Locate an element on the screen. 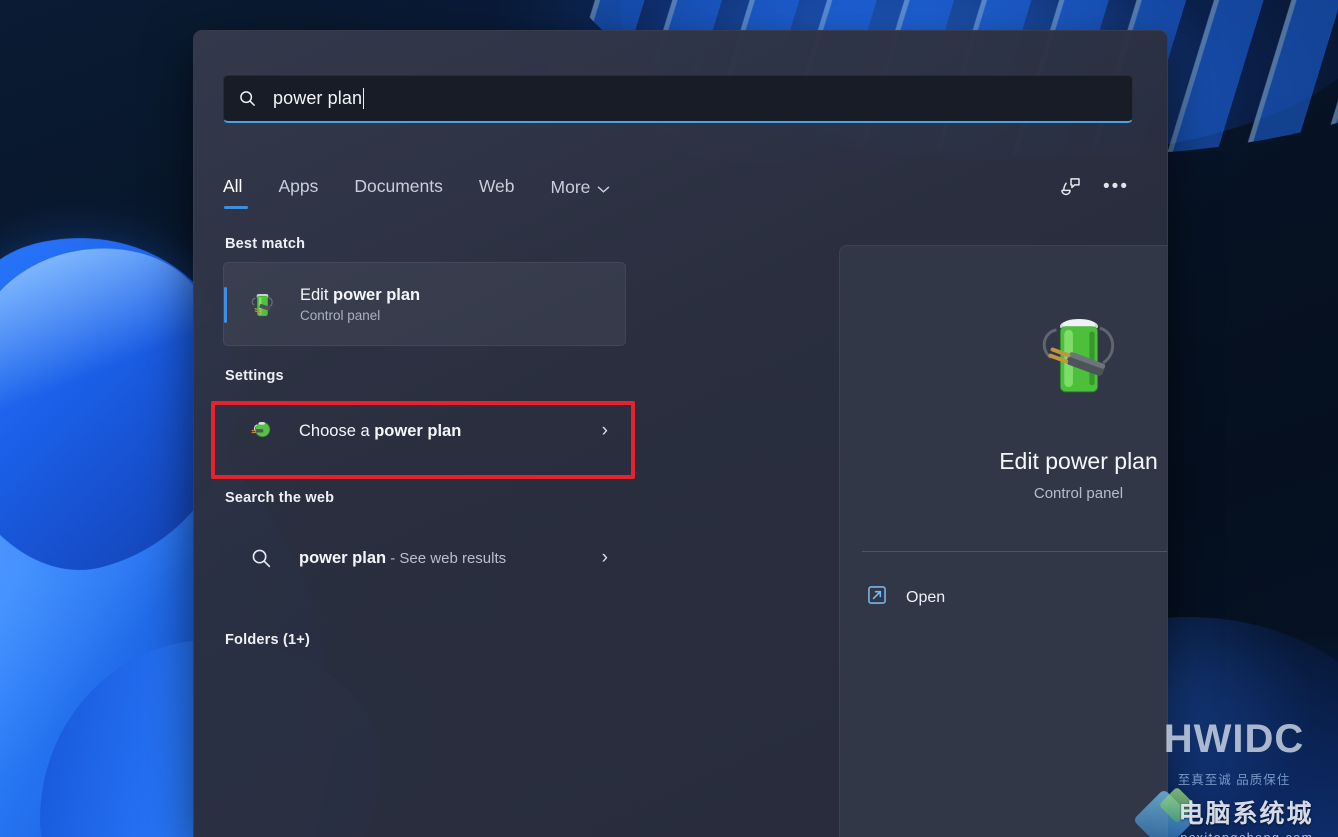 Image resolution: width=1338 pixels, height=837 pixels. search-filter-tabs: All Apps Documents Web More ••• is located at coordinates (678, 200).